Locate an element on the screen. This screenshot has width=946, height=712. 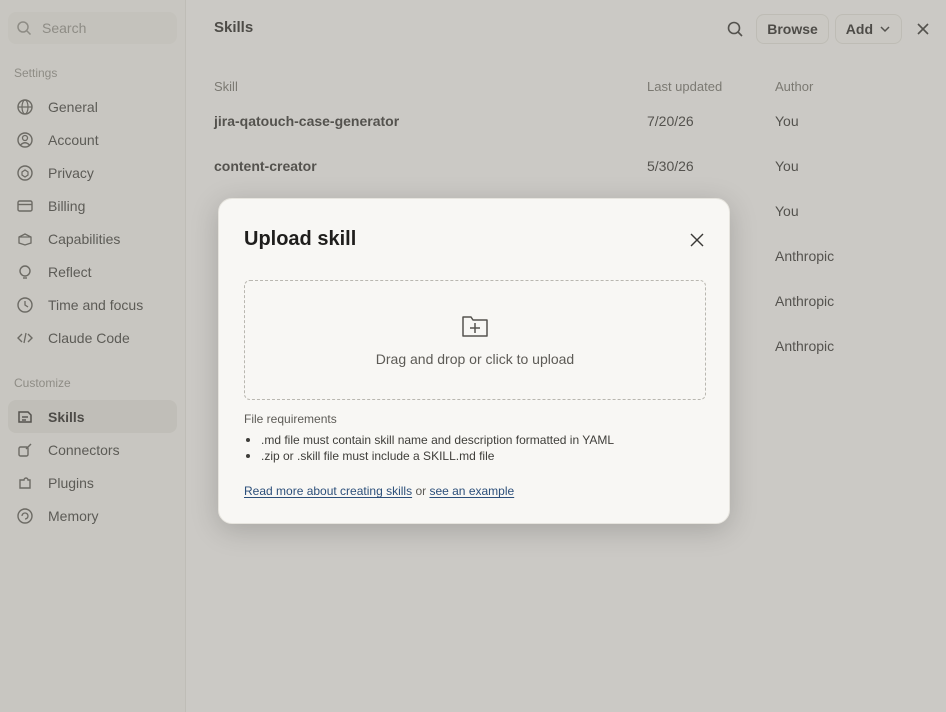
requirements-title: File requirements is located at coordinates (290, 419).